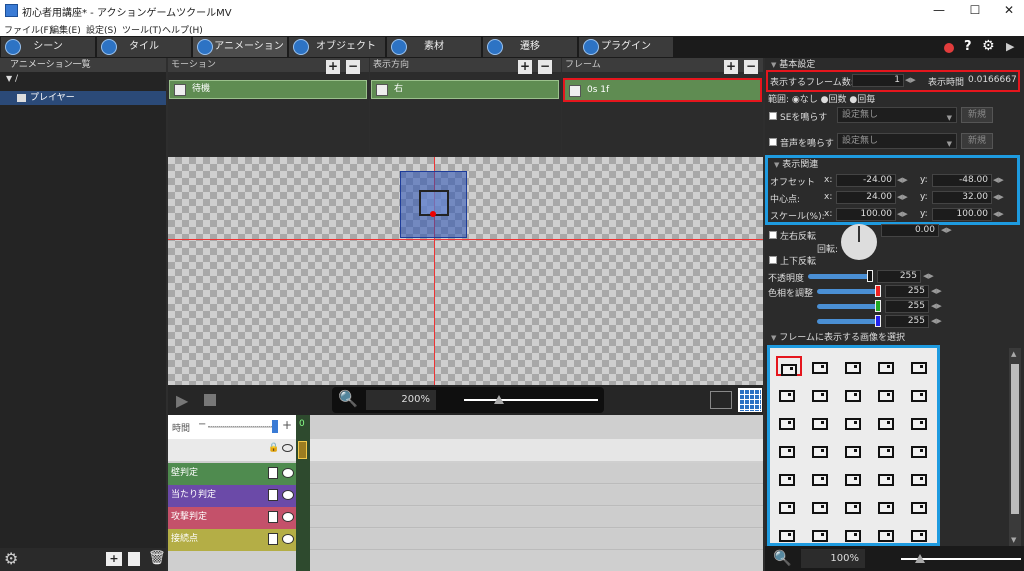  What do you see at coordinates (333, 67) in the screenshot?
I see `add-motion-button: +` at bounding box center [333, 67].